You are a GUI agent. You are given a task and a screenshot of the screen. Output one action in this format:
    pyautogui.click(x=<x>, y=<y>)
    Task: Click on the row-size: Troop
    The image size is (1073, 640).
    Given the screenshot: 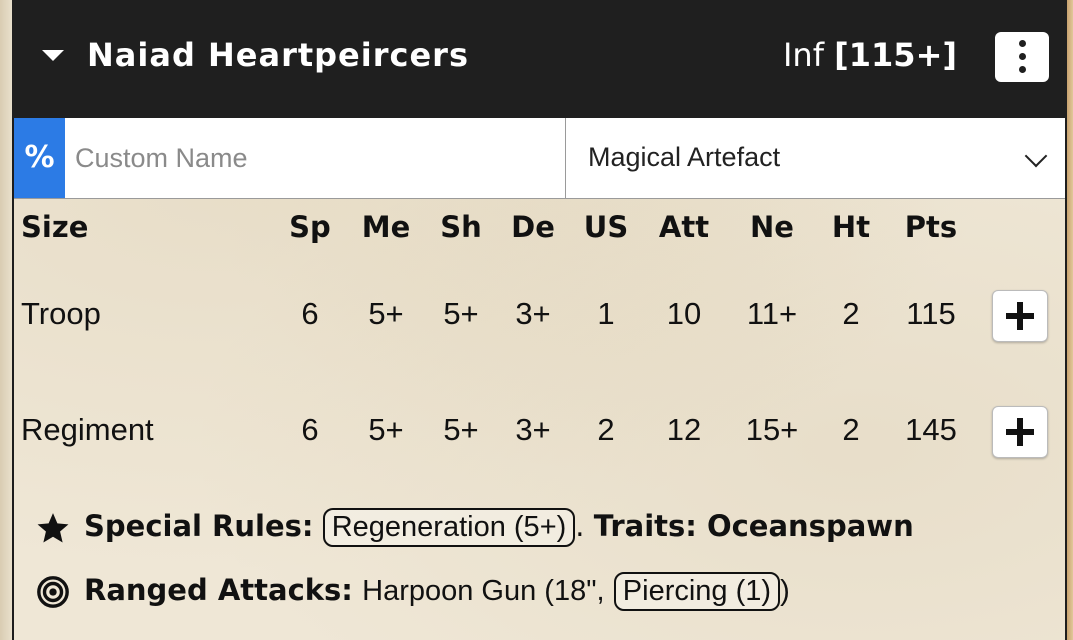 What is the action you would take?
    pyautogui.click(x=61, y=313)
    